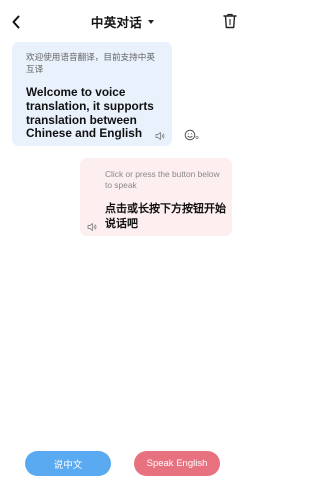 Image resolution: width=320 pixels, height=500 pixels. Describe the element at coordinates (90, 64) in the screenshot. I see `source-text: 欢迎使用语音翻译，目前支持中英互译` at that location.